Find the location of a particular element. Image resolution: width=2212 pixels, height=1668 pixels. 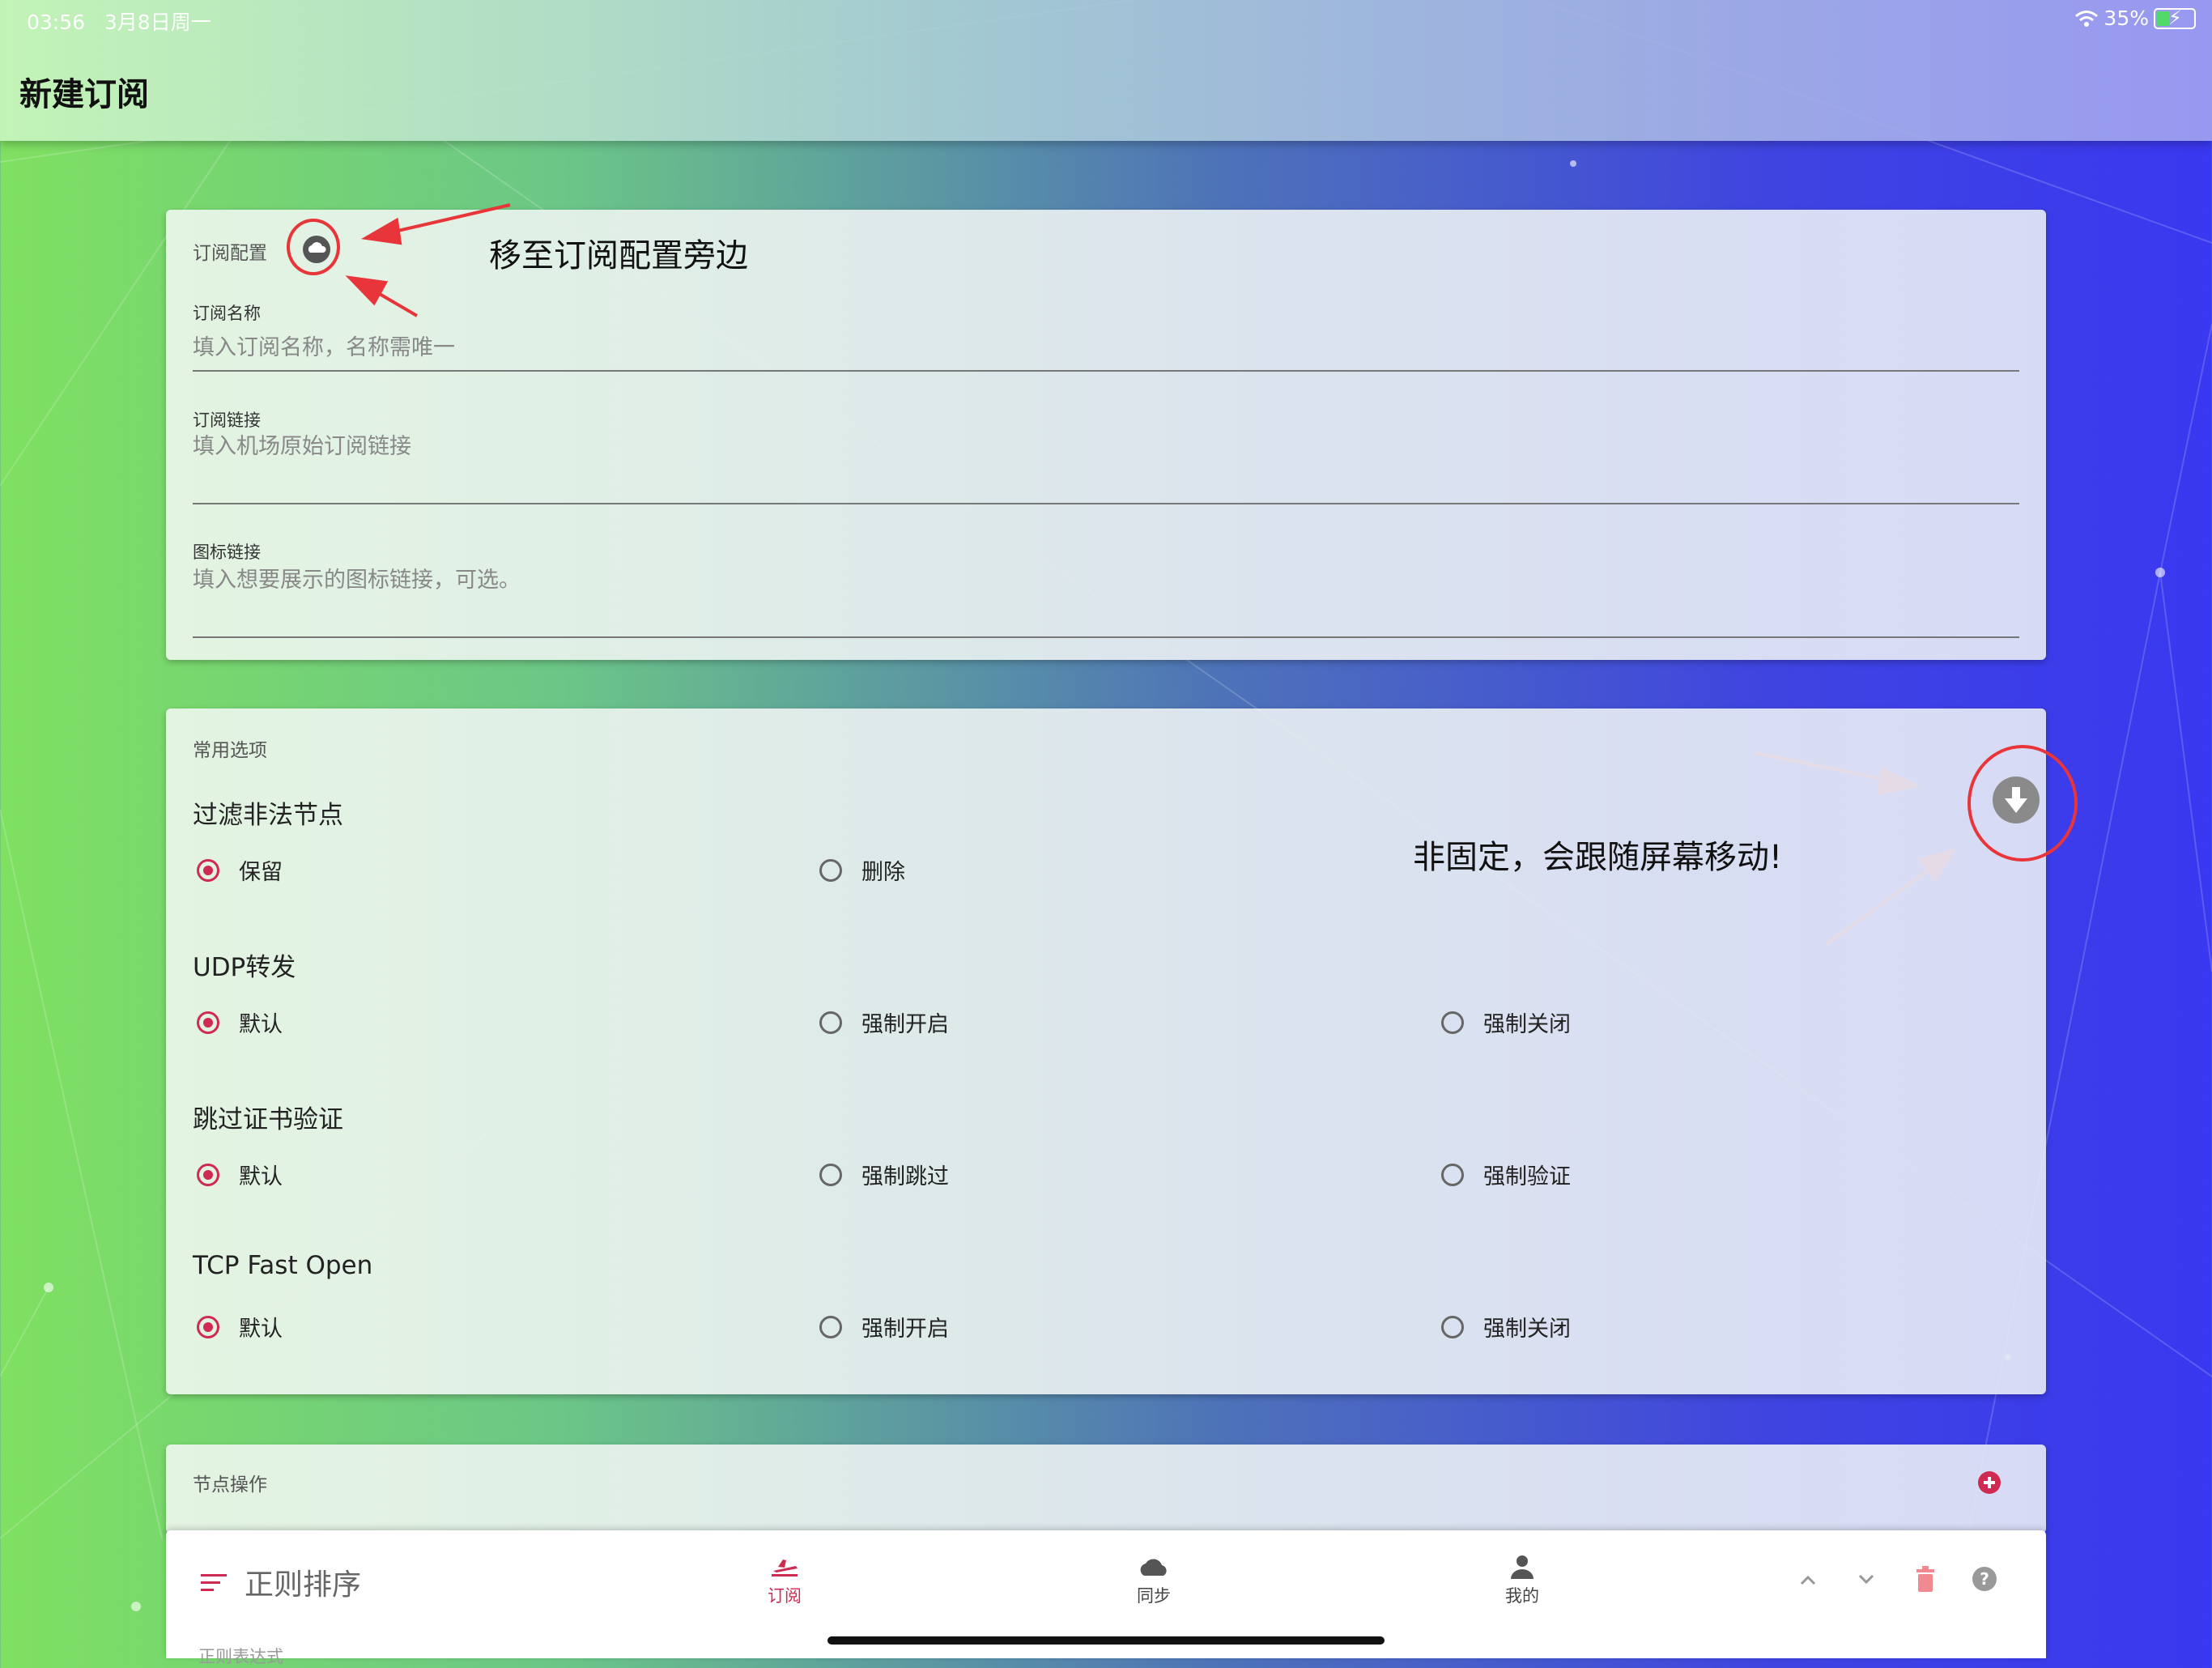

radio-udp-force-on: 强制开启 is located at coordinates (884, 1022).